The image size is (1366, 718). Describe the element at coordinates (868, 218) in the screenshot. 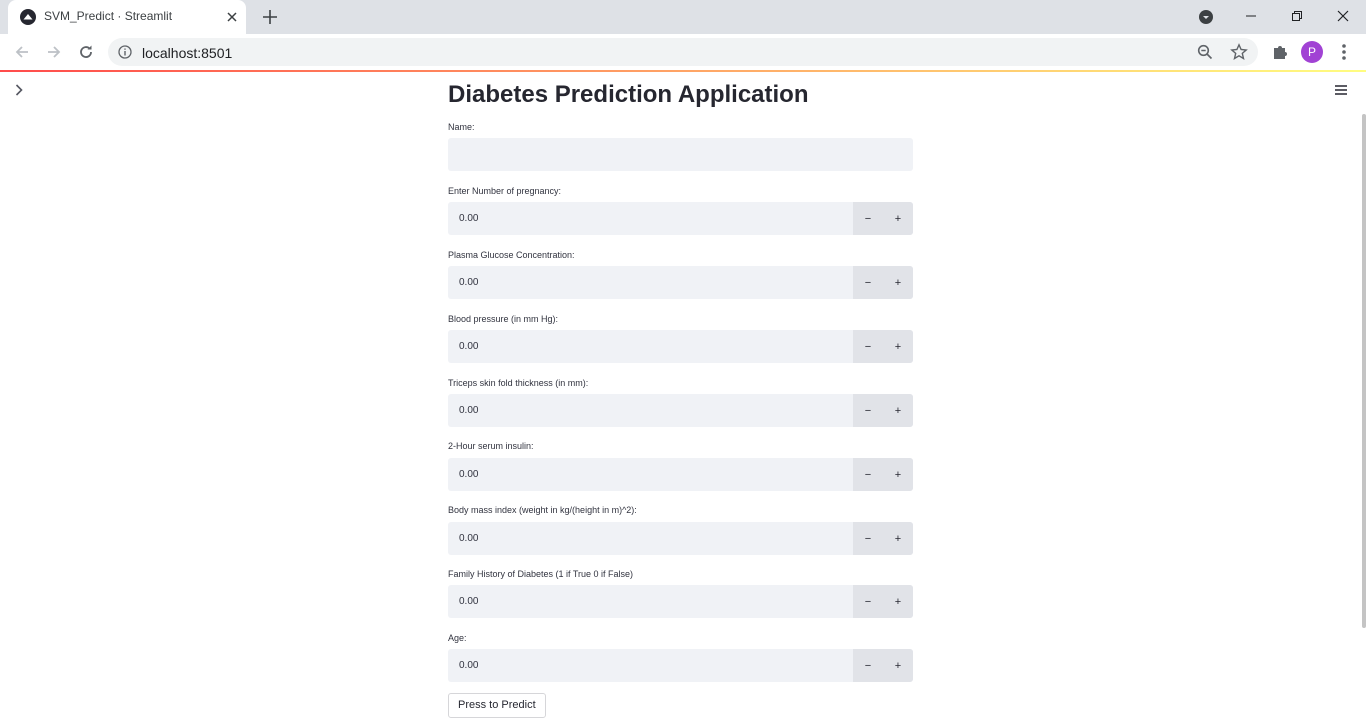

I see `pregnancy-decrement-button: −` at that location.